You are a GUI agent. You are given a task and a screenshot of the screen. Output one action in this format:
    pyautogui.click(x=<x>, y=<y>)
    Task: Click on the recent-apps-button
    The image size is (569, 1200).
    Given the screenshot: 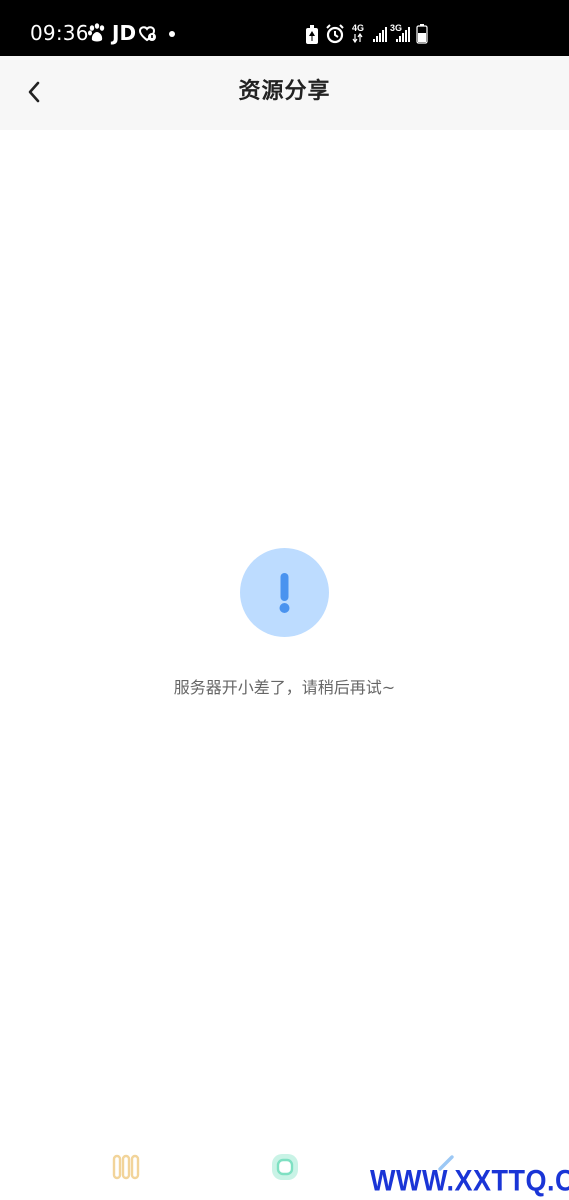 What is the action you would take?
    pyautogui.click(x=126, y=1167)
    